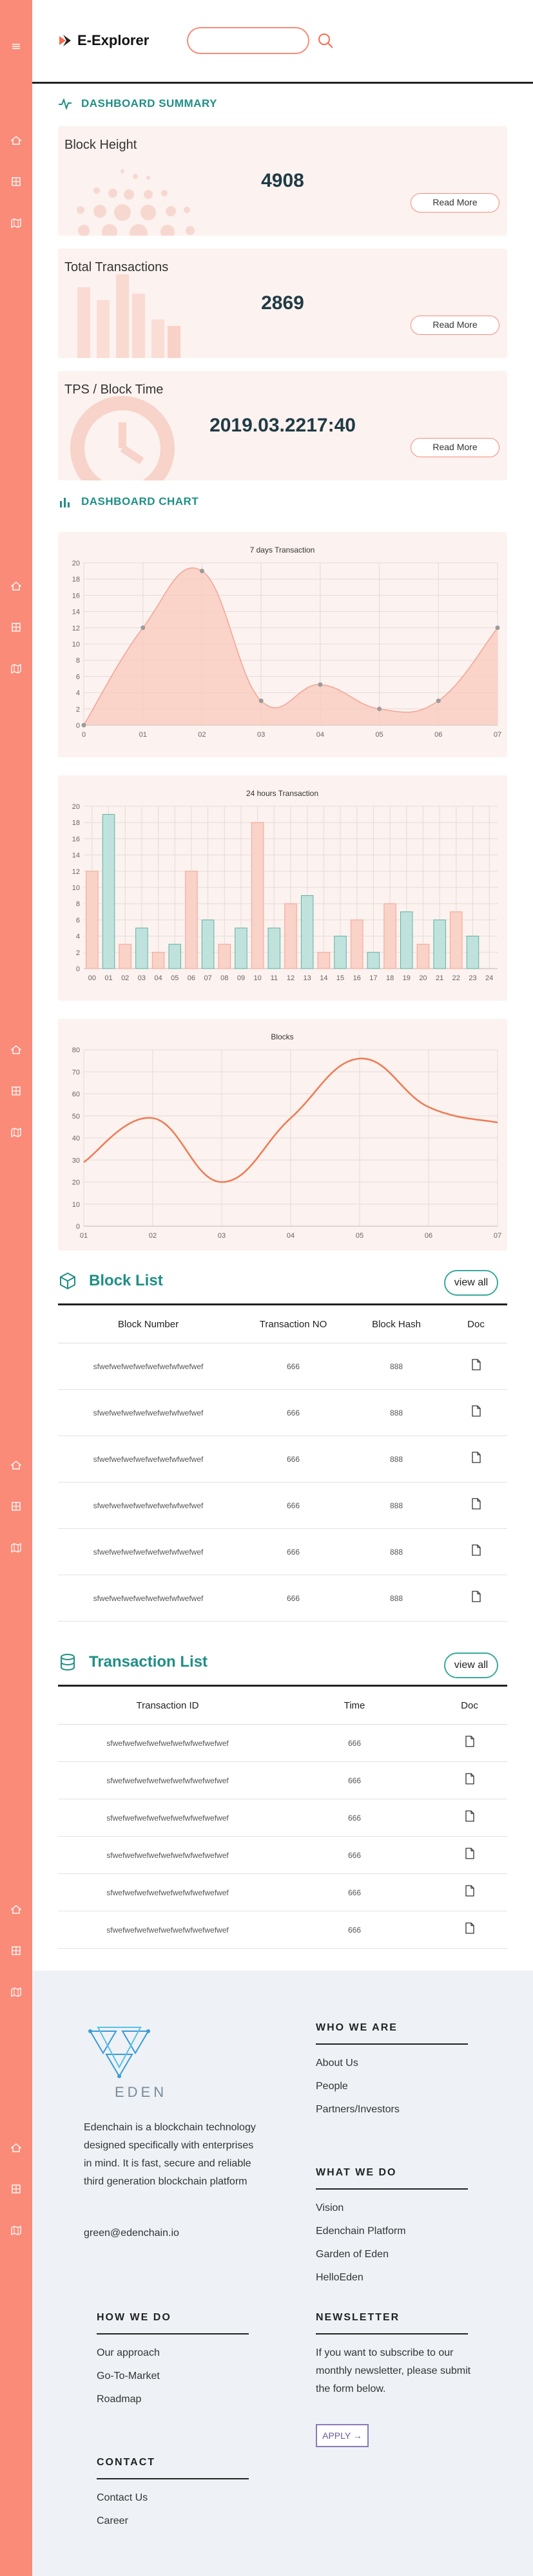  What do you see at coordinates (128, 2376) in the screenshot?
I see `footer-link: Go-To-Market` at bounding box center [128, 2376].